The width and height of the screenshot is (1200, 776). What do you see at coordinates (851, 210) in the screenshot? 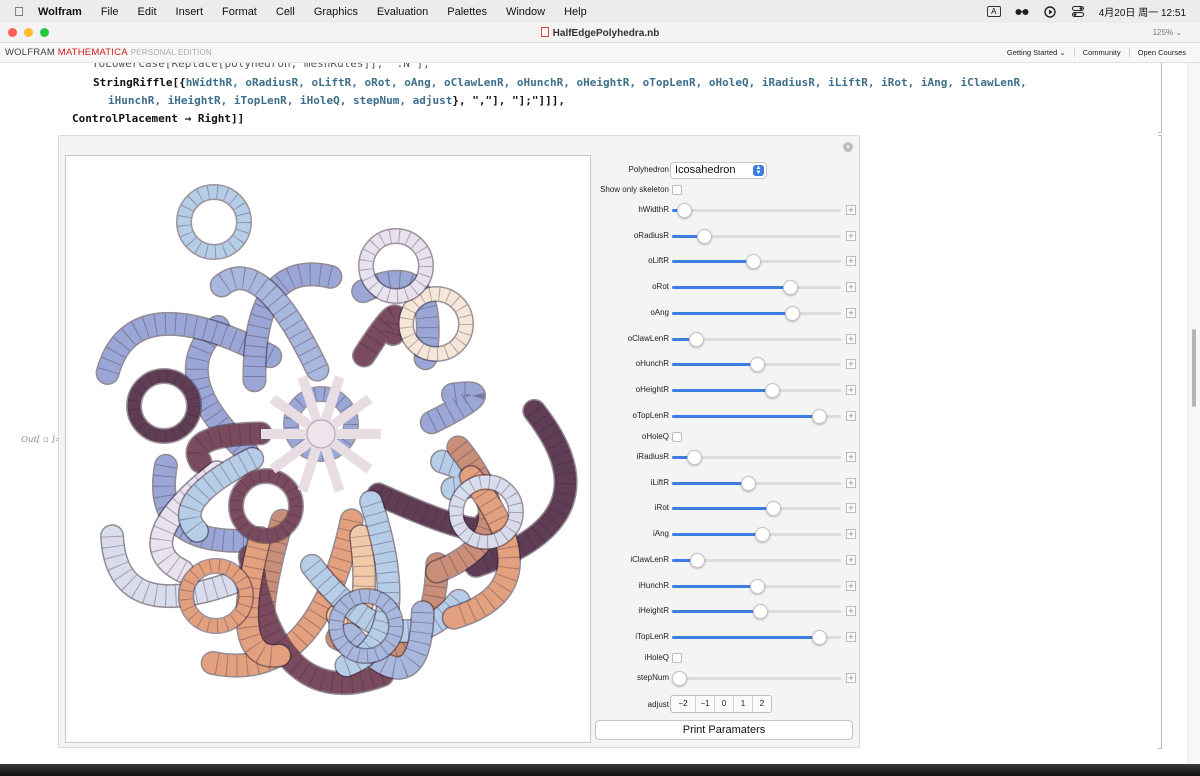
I see `expand-hwidthr-button: +` at bounding box center [851, 210].